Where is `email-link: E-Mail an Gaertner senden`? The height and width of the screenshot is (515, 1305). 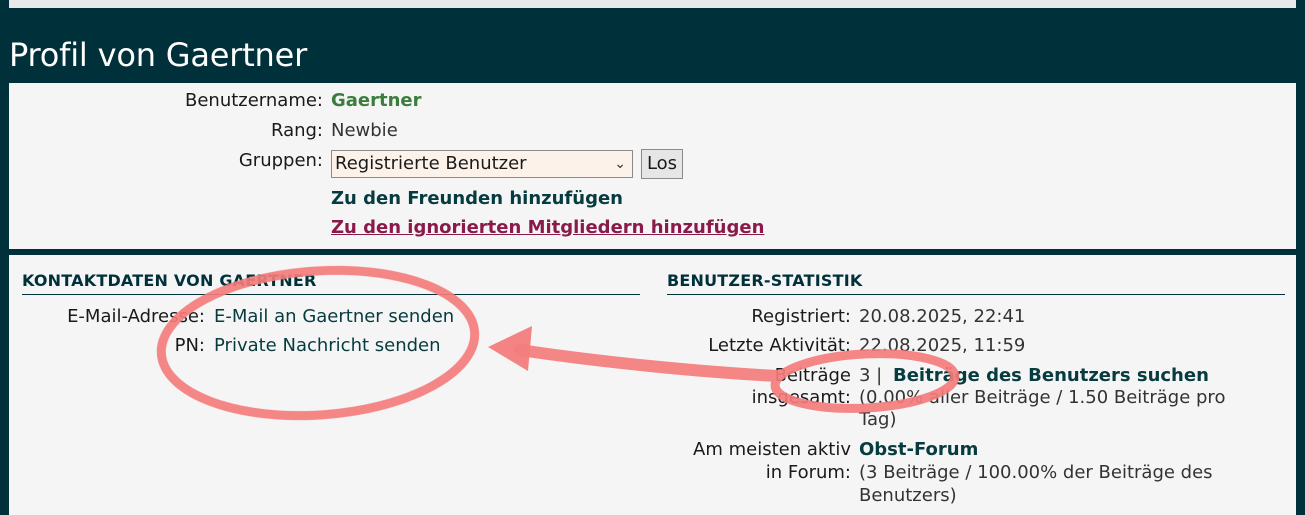 email-link: E-Mail an Gaertner senden is located at coordinates (334, 317).